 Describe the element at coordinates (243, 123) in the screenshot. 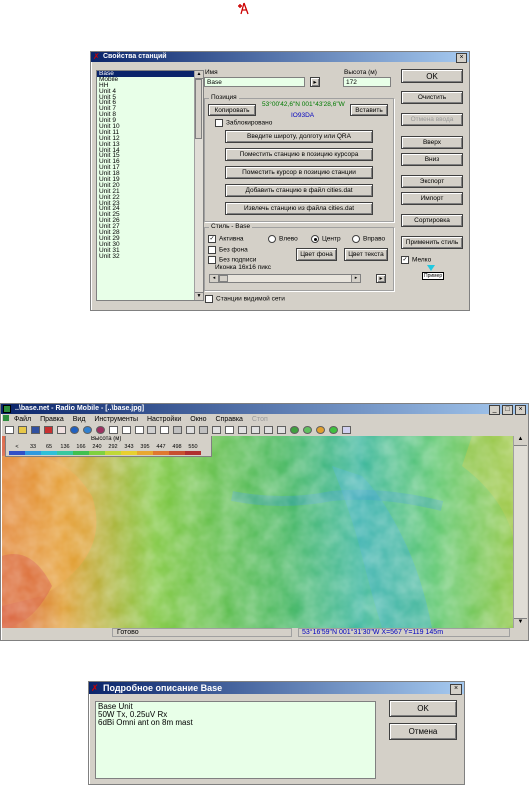

I see `locked-checkbox: Заблокировано` at that location.